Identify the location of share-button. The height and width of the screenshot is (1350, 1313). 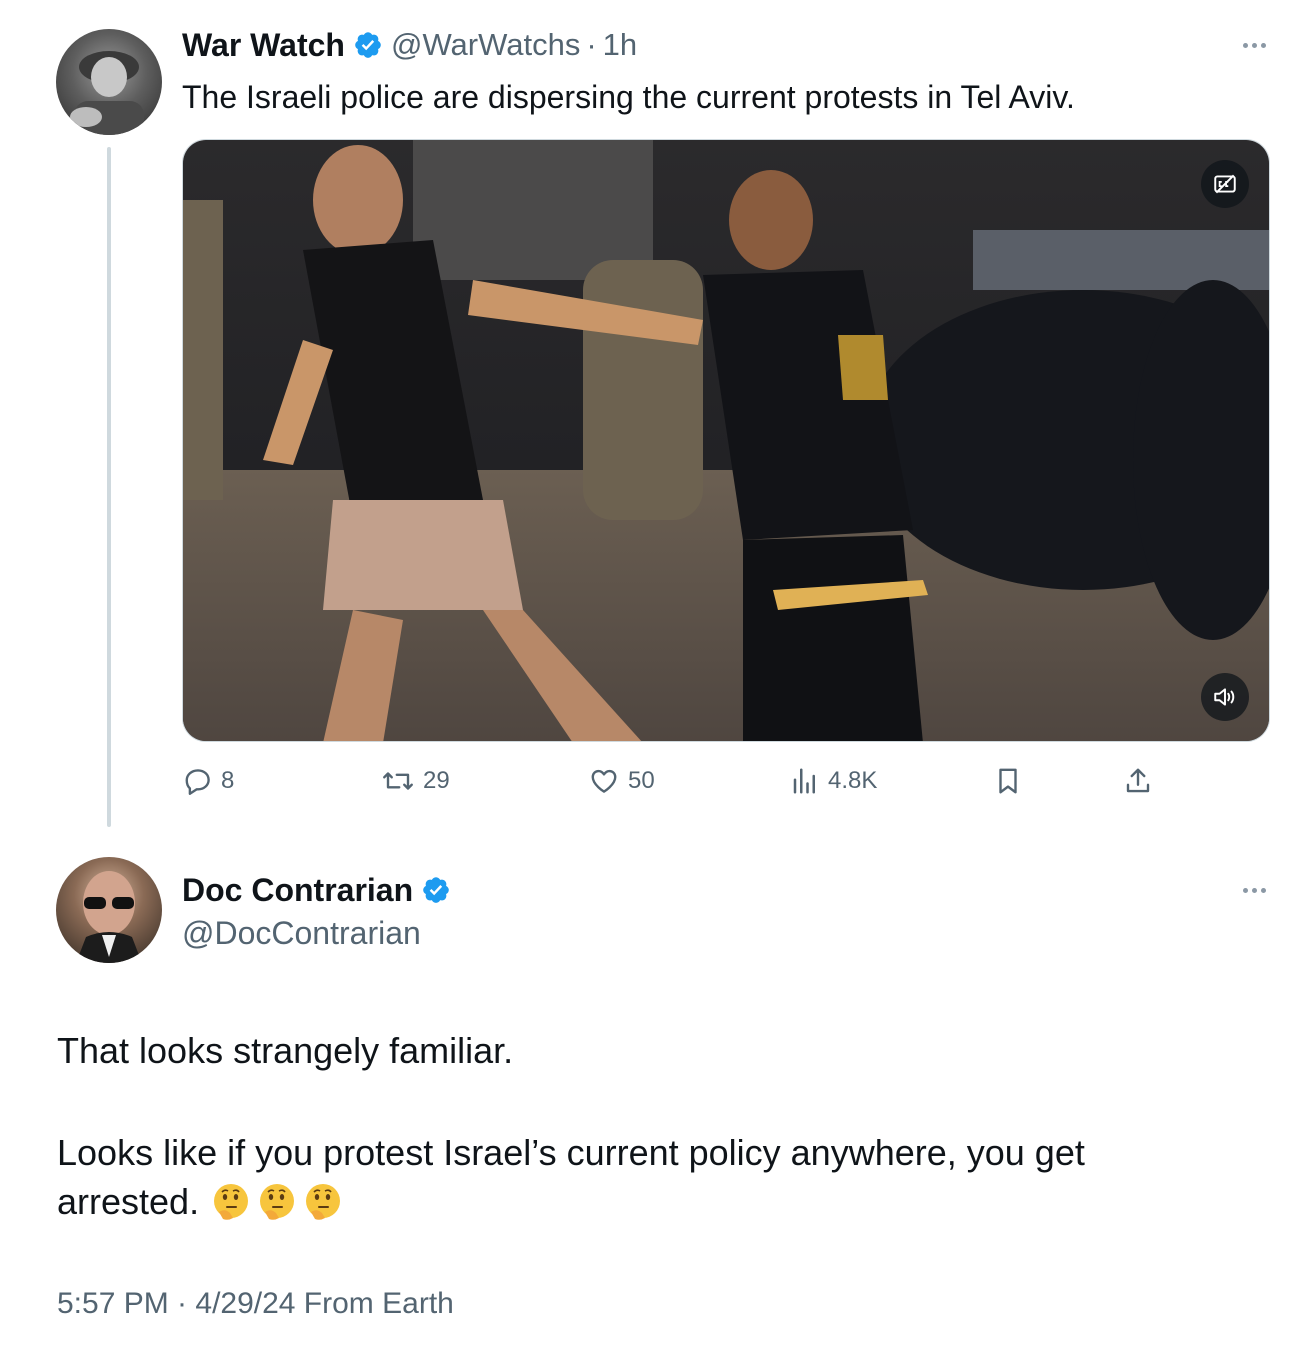
(1138, 781).